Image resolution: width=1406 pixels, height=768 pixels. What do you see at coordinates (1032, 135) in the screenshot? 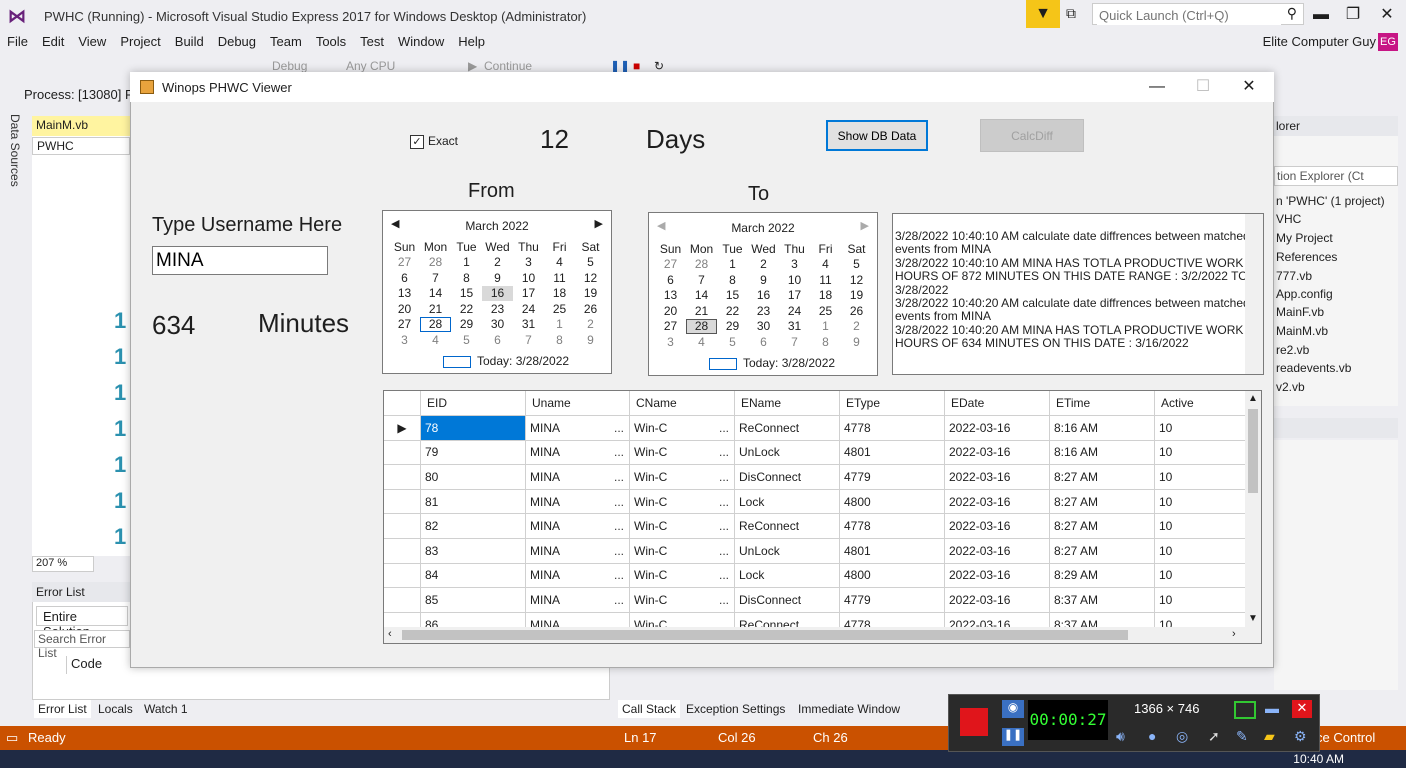
I see `calc-diff-button: CalcDiff` at bounding box center [1032, 135].